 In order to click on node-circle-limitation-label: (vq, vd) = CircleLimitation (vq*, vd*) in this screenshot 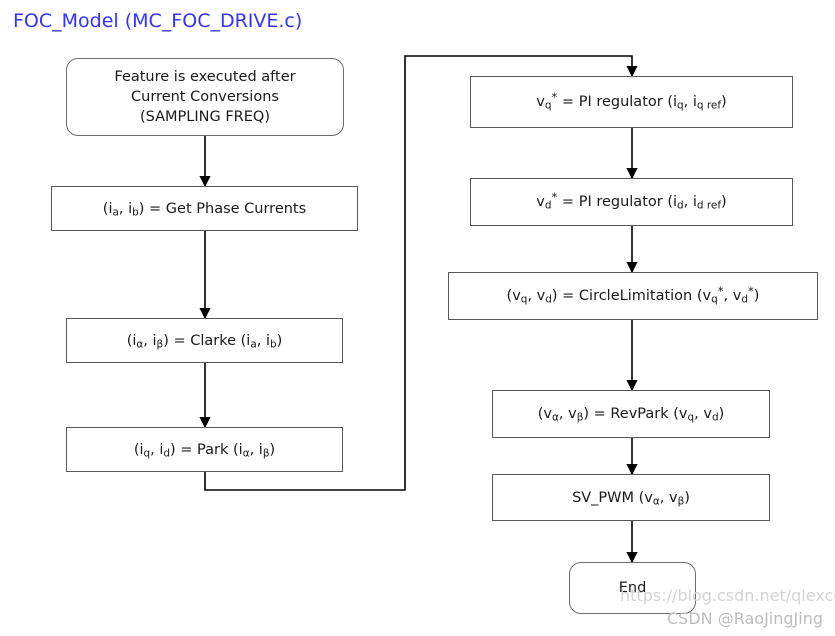, I will do `click(633, 295)`.